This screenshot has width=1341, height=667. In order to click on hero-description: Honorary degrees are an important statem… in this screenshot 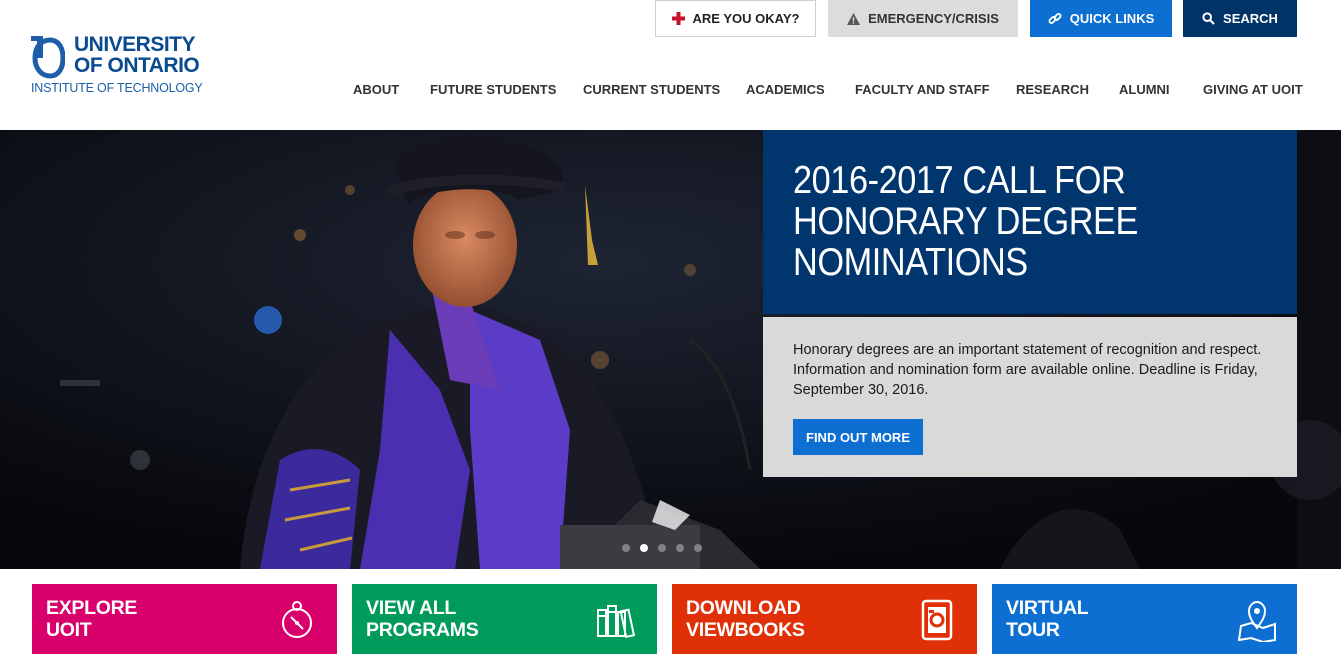, I will do `click(1027, 370)`.